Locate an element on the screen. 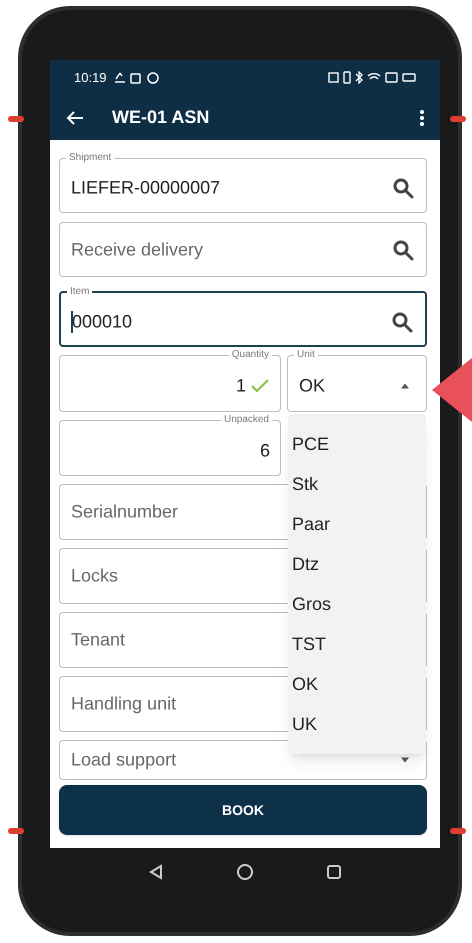 The image size is (472, 943). field-value: LIEFER-00000007 is located at coordinates (145, 188).